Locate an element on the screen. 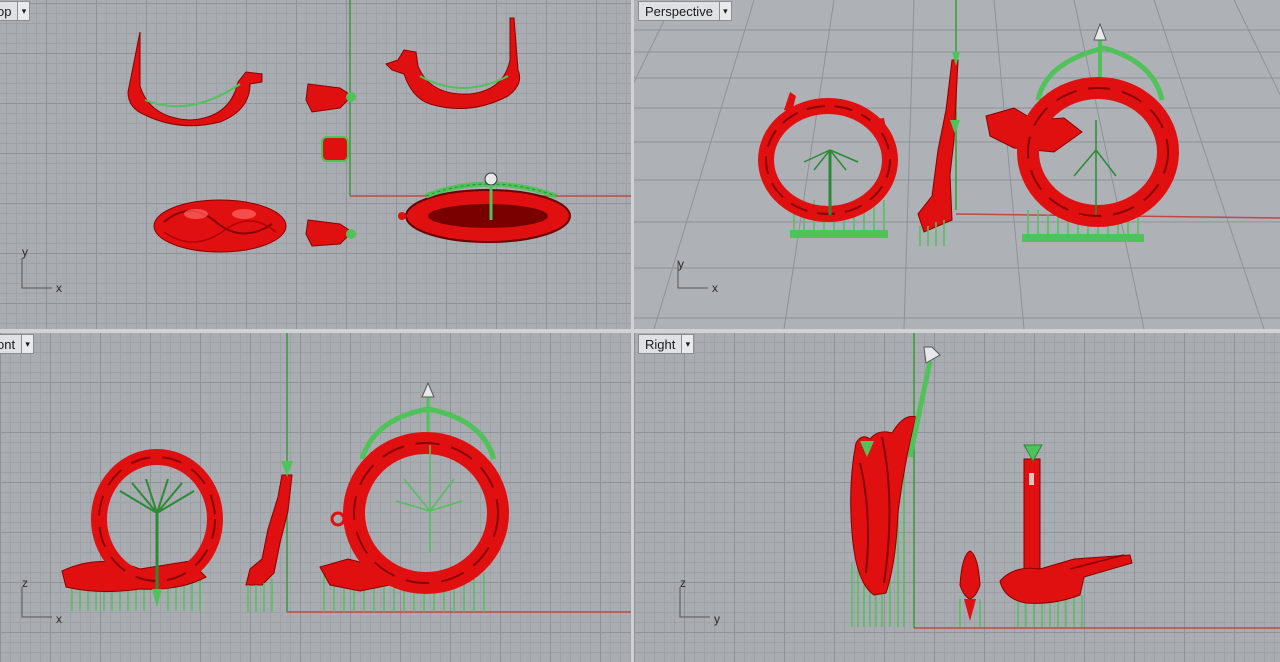 The width and height of the screenshot is (1280, 662). axis-gizmo-icon: z x is located at coordinates (41, 601).